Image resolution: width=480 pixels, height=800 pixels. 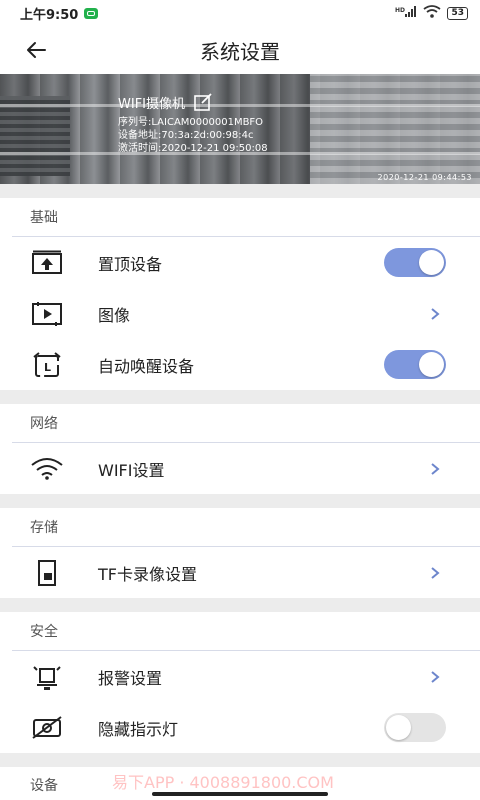 I want to click on section-title-storage: 存储, so click(x=44, y=528).